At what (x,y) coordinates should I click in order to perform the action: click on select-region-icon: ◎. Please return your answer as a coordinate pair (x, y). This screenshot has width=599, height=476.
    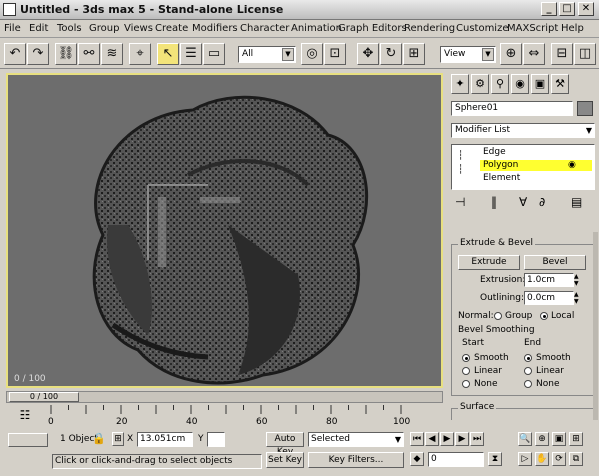
    Looking at the image, I should click on (312, 54).